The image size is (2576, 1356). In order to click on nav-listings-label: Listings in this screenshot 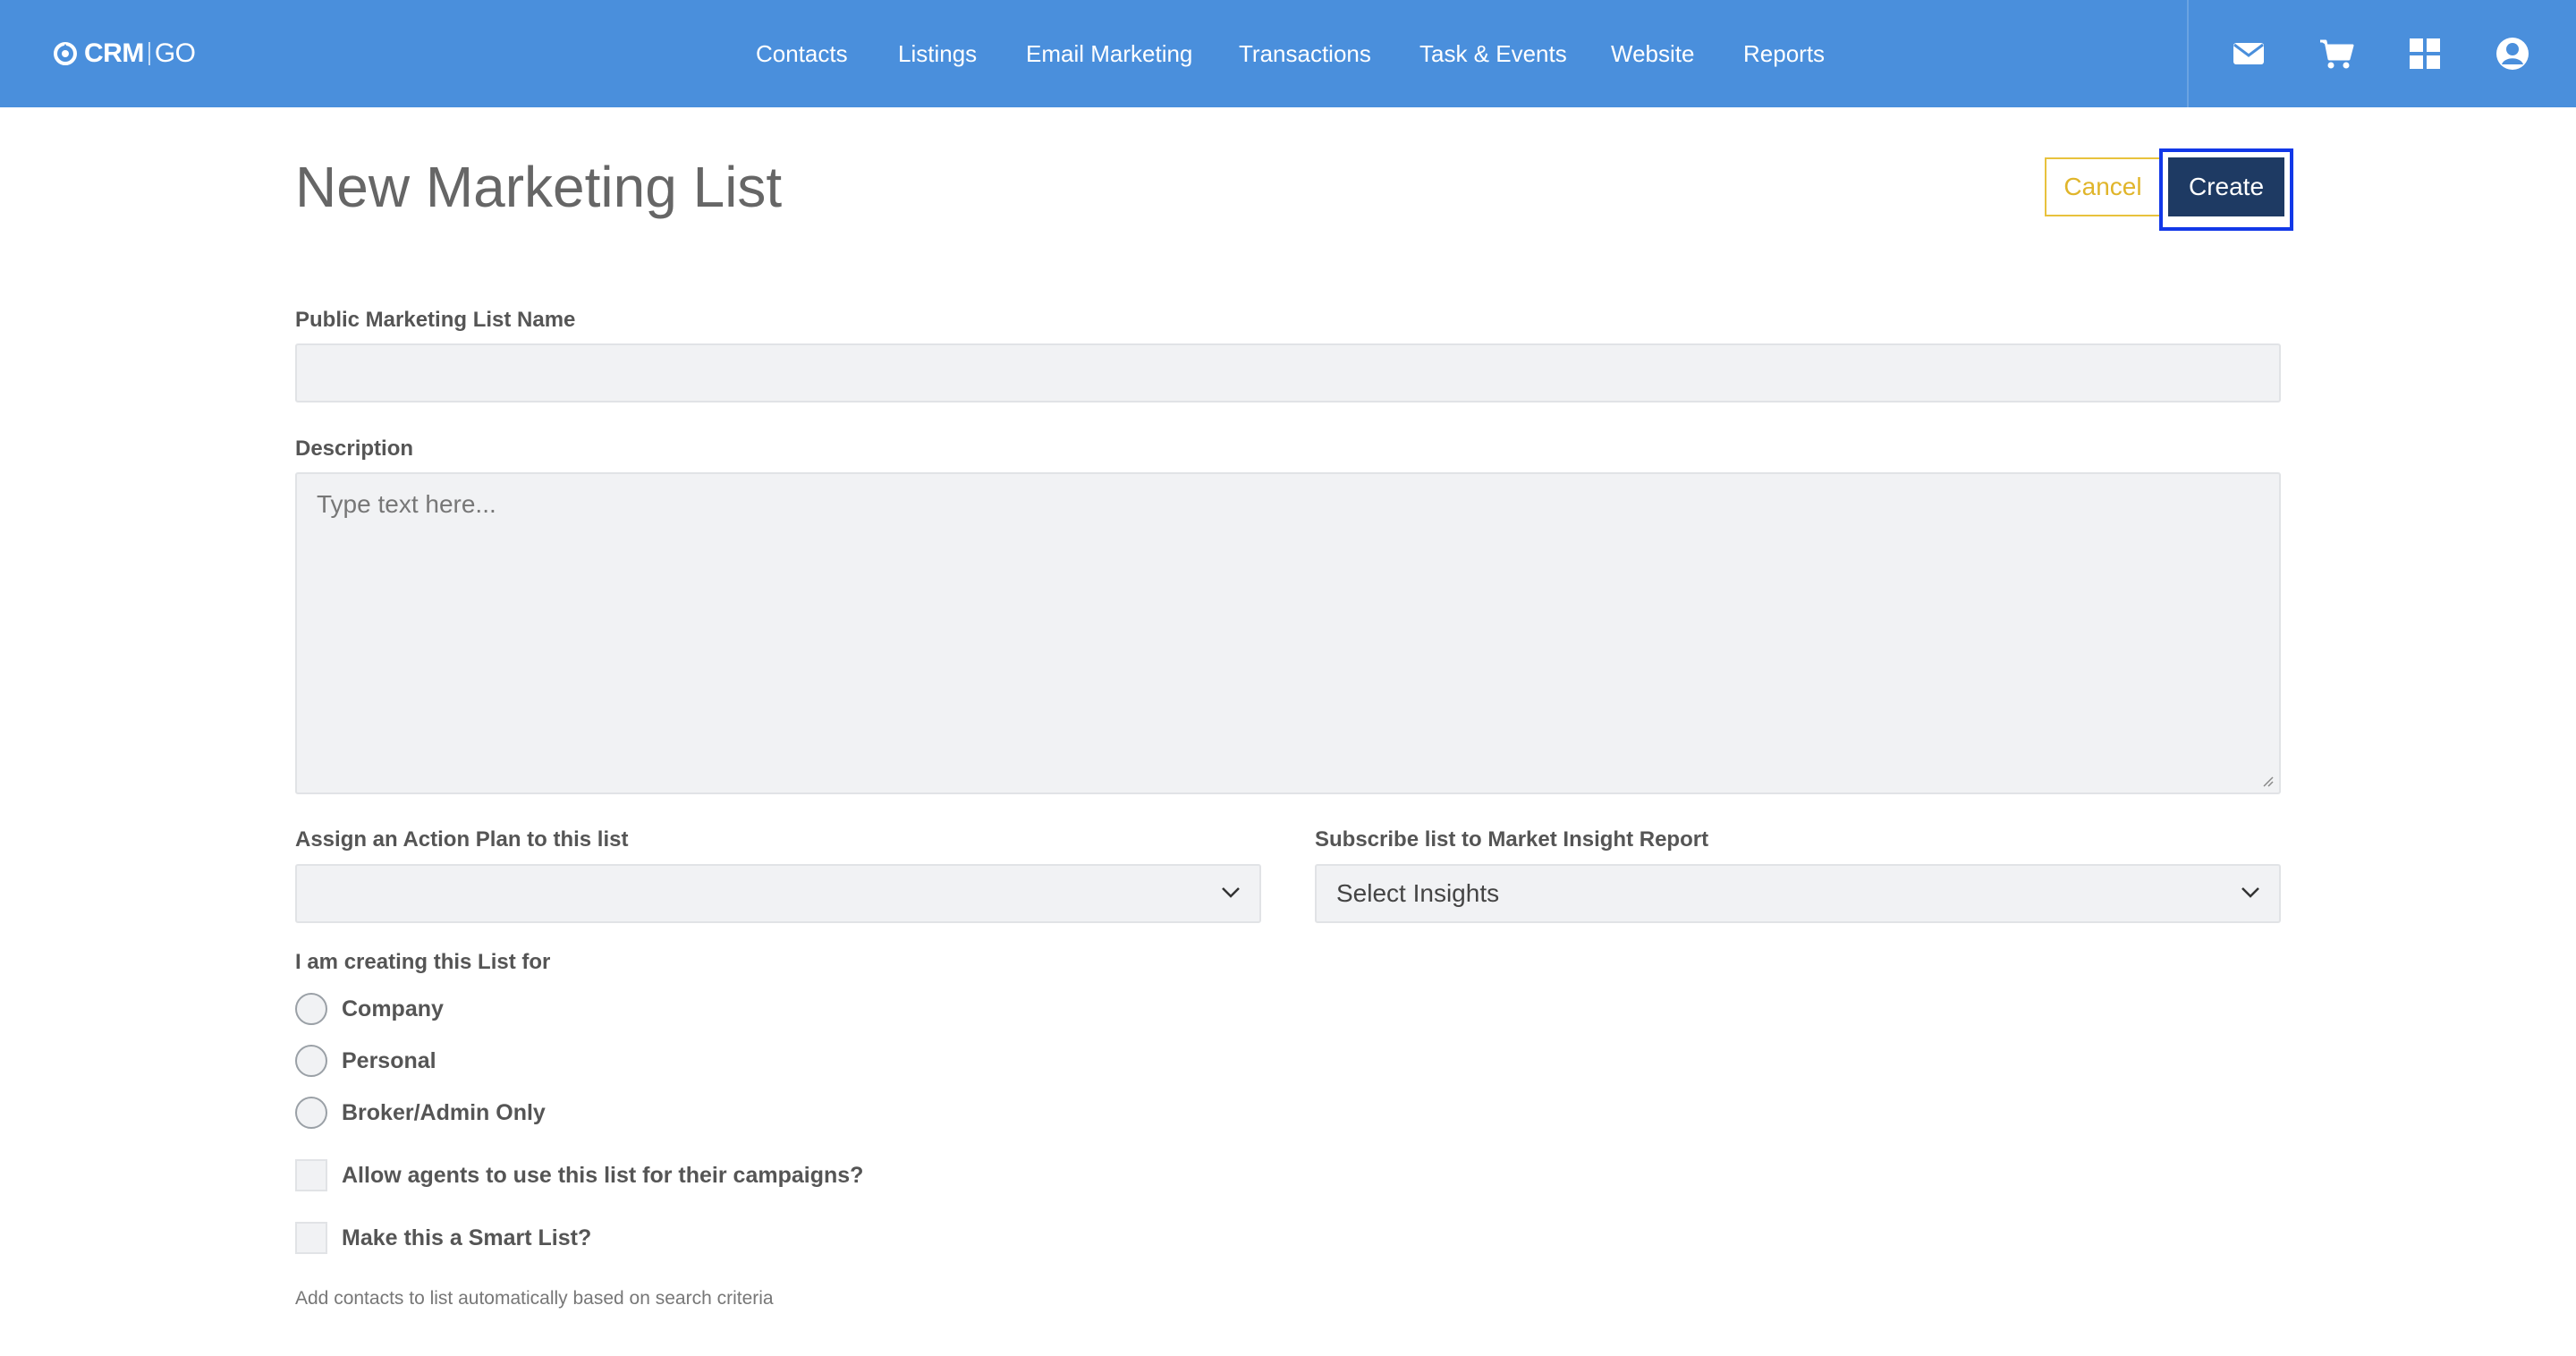, I will do `click(938, 53)`.